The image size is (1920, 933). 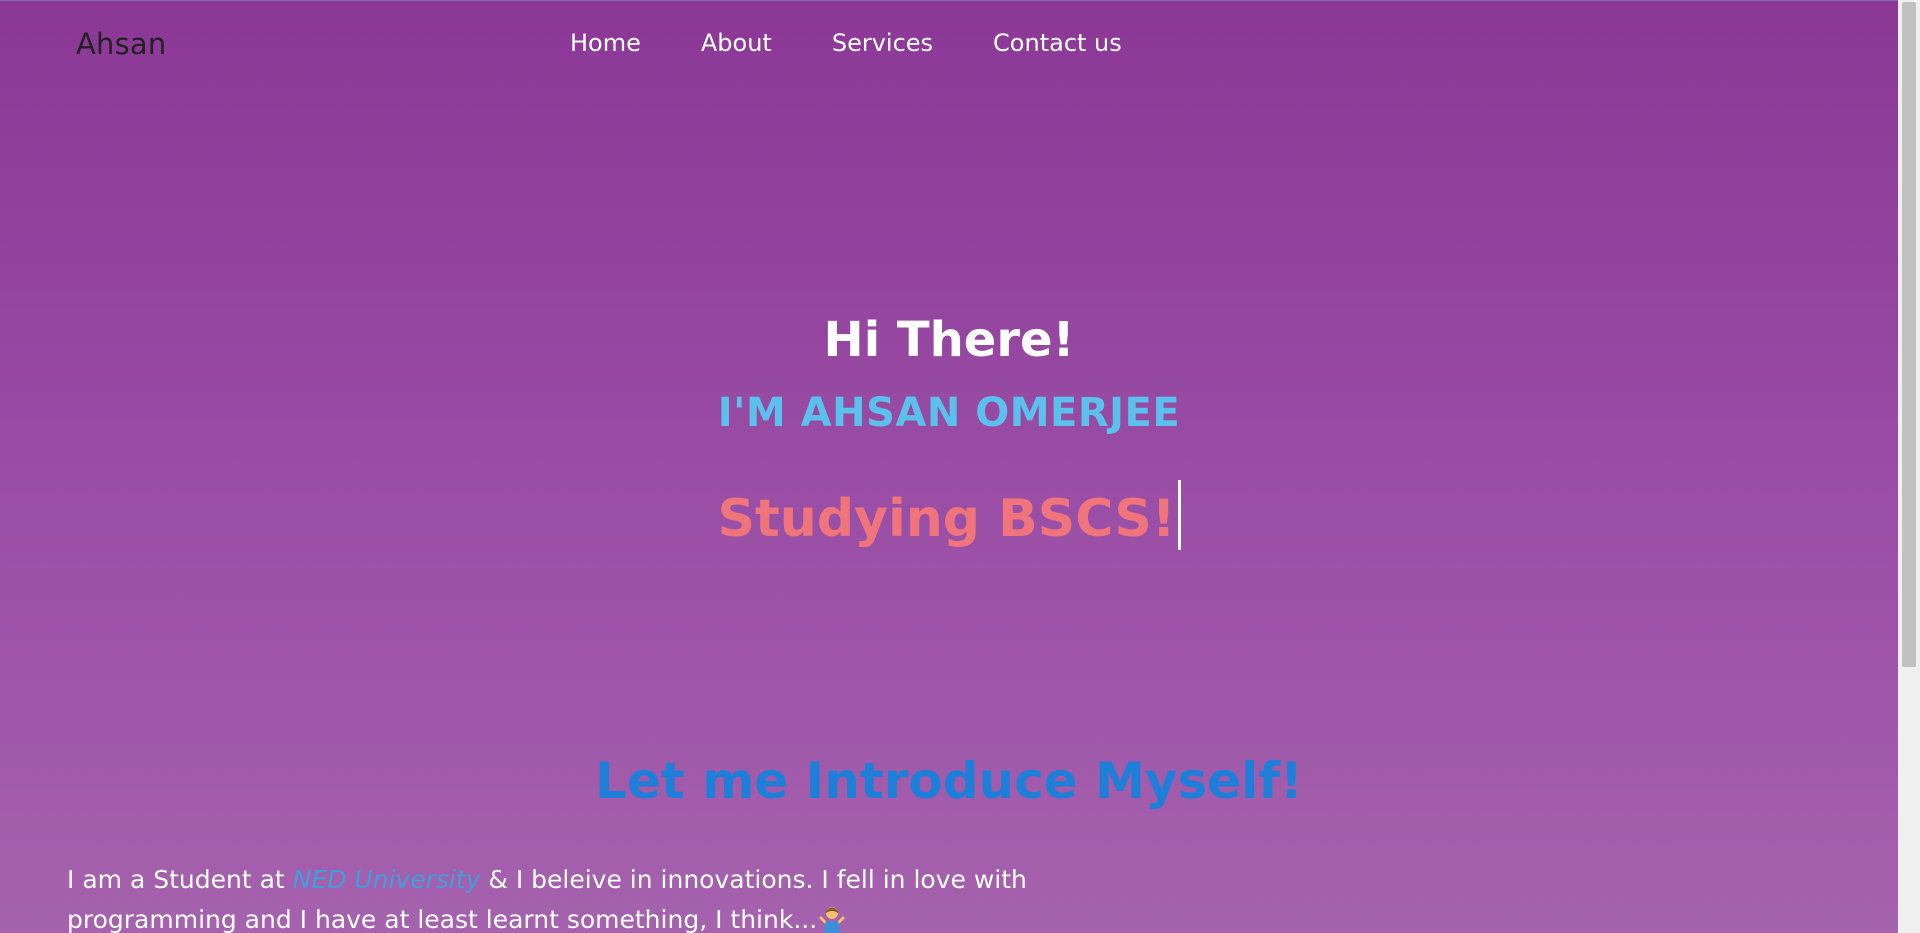 I want to click on intro-title: Let me Introduce Myself!, so click(x=949, y=781).